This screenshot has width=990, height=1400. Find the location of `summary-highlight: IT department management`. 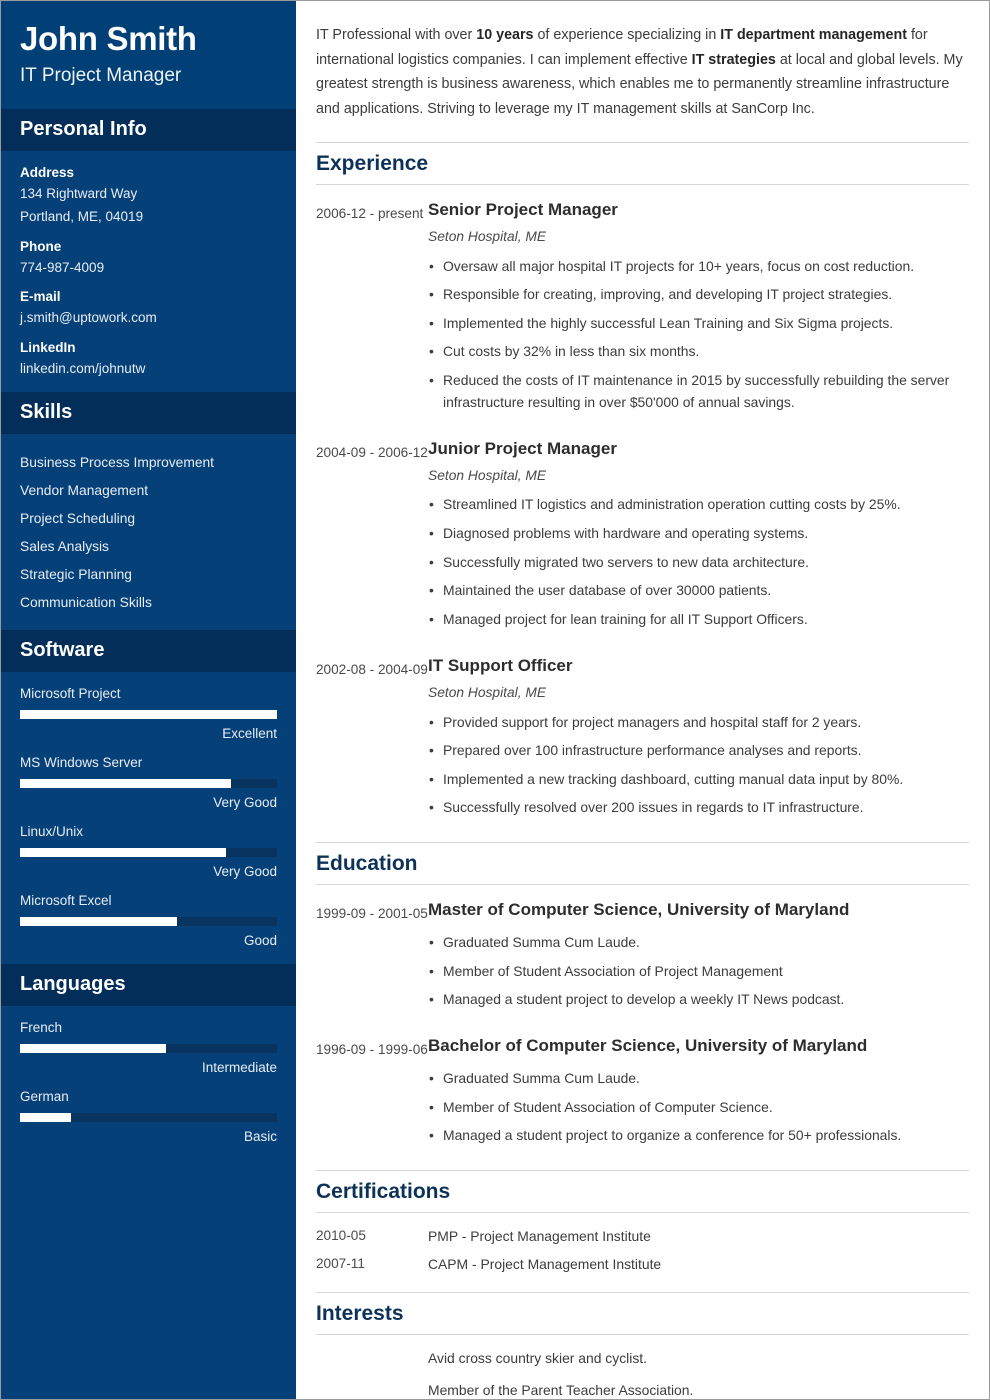

summary-highlight: IT department management is located at coordinates (813, 35).